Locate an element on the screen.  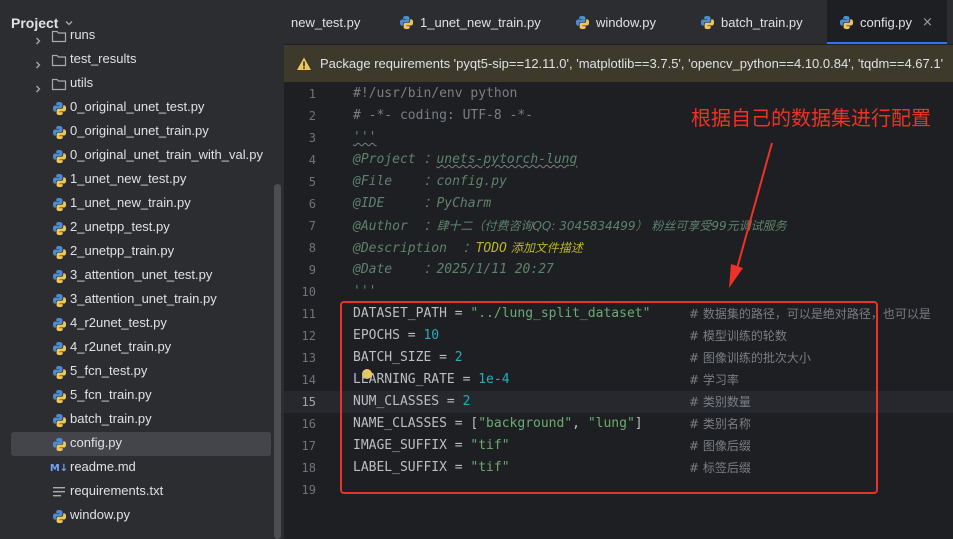
tree-item: requirements.txt is located at coordinates (141, 492).